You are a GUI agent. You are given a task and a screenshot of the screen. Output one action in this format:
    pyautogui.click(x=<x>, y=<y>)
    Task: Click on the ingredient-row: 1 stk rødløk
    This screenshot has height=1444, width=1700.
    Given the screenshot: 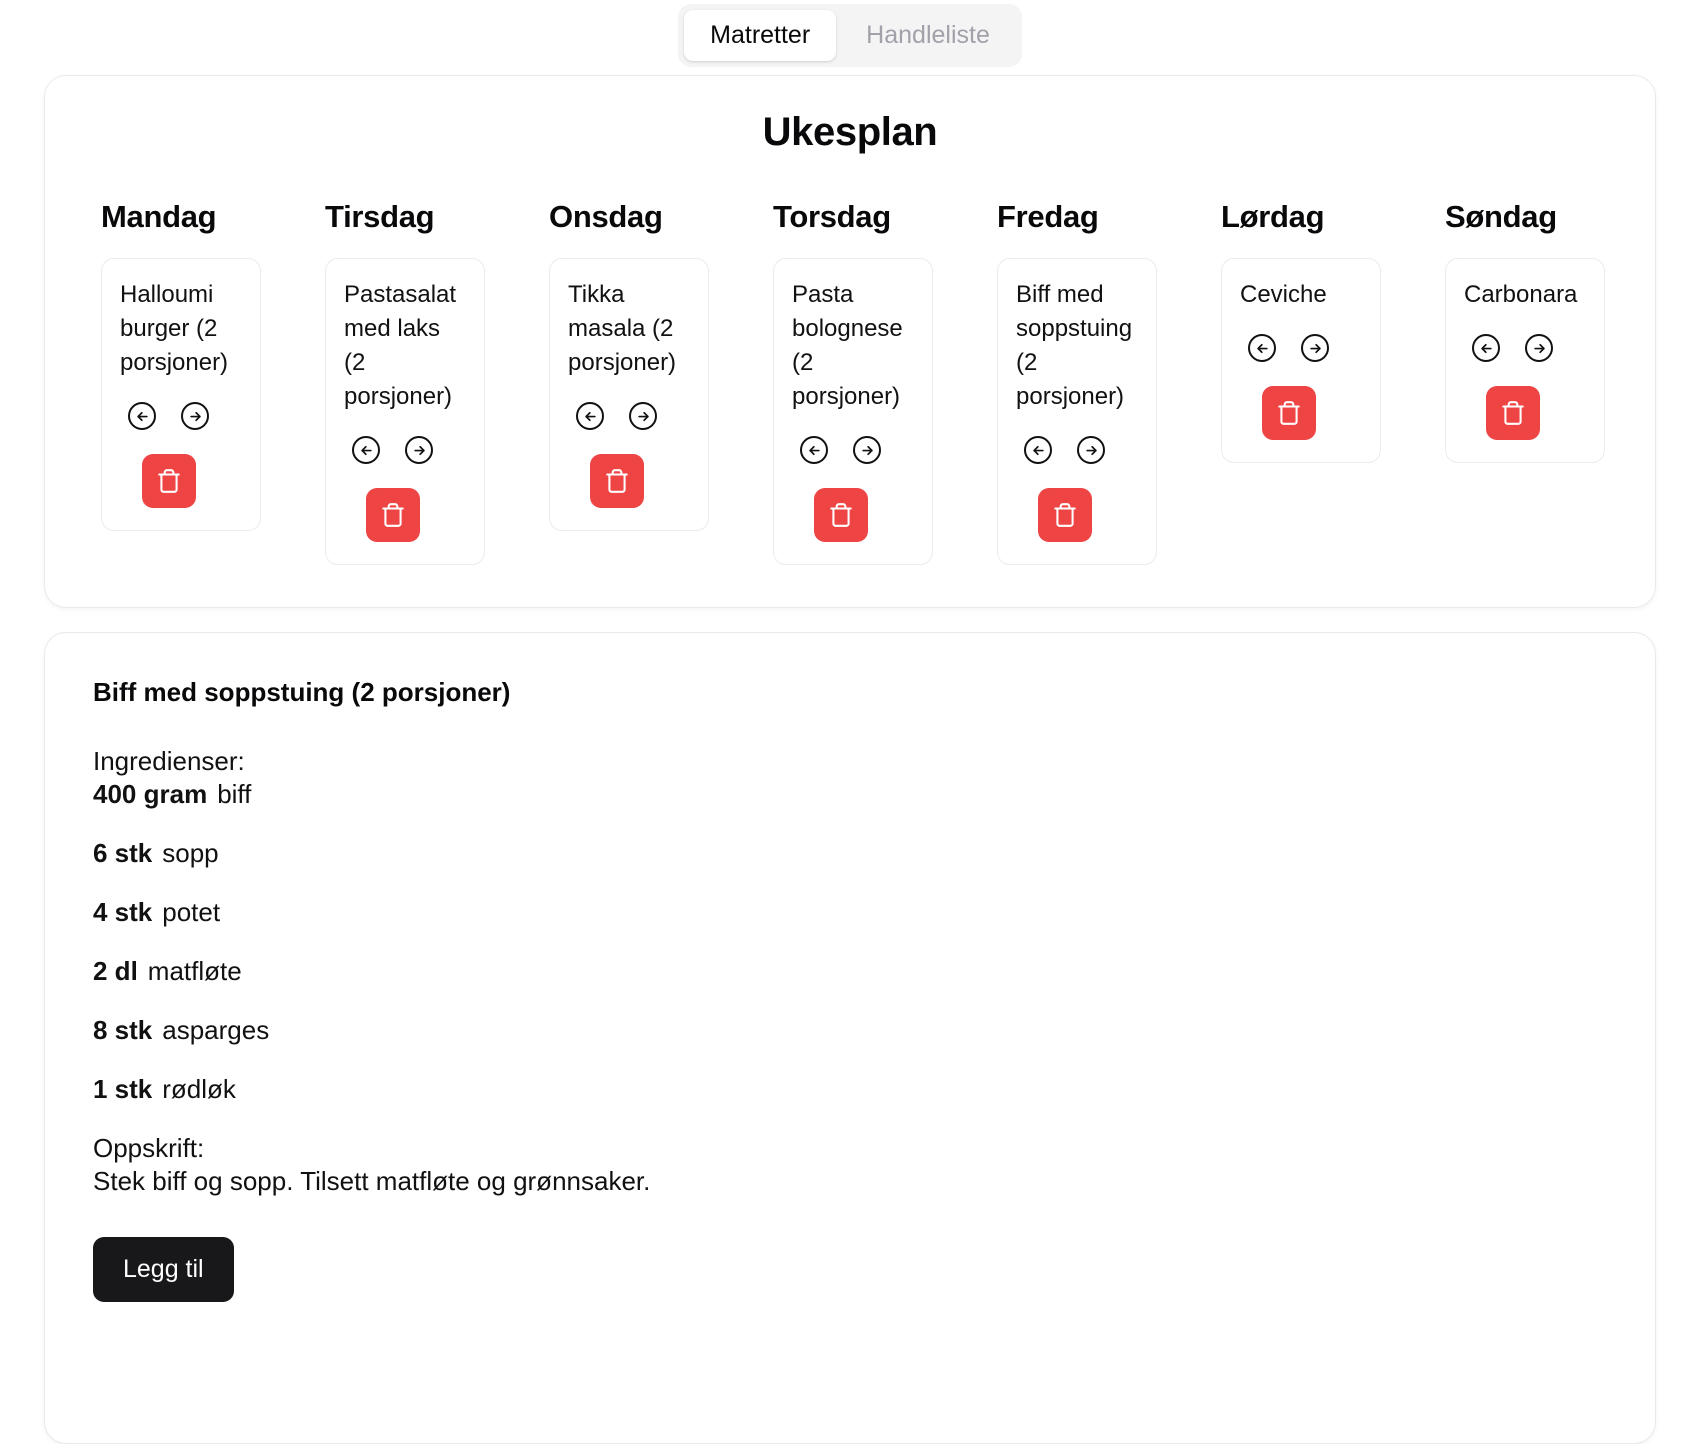 What is the action you would take?
    pyautogui.click(x=850, y=1089)
    